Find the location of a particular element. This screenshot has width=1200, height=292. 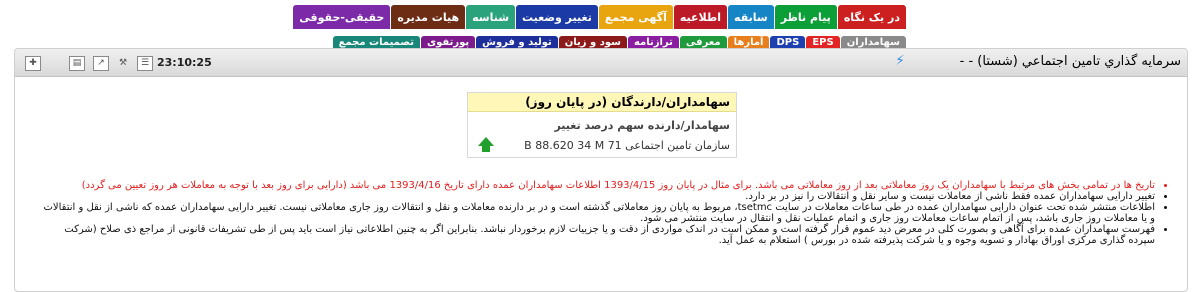

card-header-row: سهامدار/دارنده سهم درصد تغییر is located at coordinates (642, 125).